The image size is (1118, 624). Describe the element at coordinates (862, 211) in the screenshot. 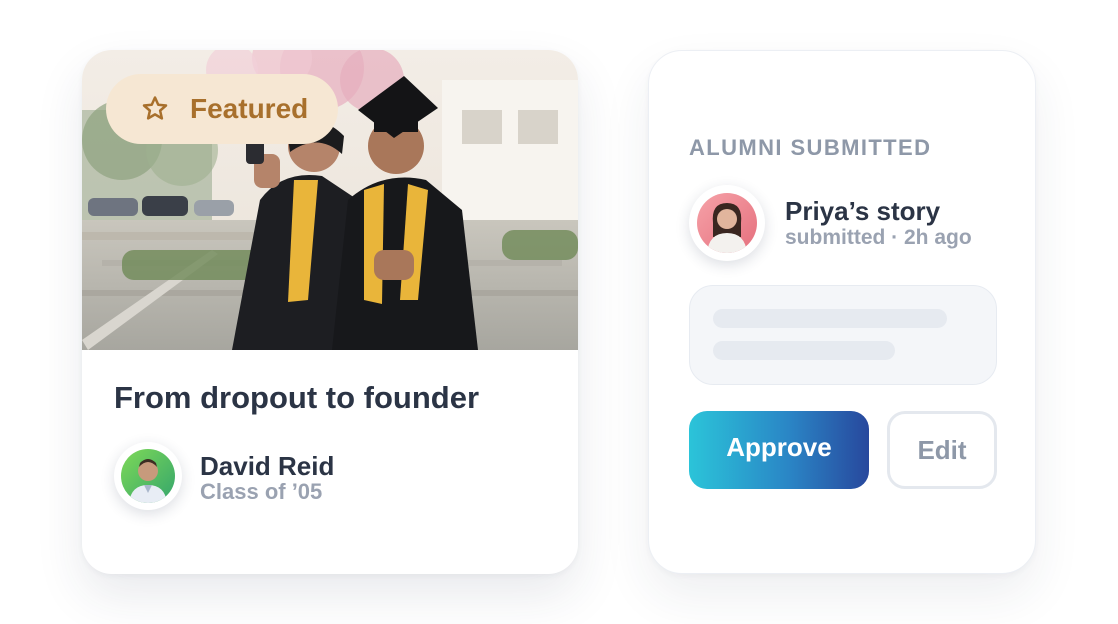

I see `submission-title: Priya’s story` at that location.